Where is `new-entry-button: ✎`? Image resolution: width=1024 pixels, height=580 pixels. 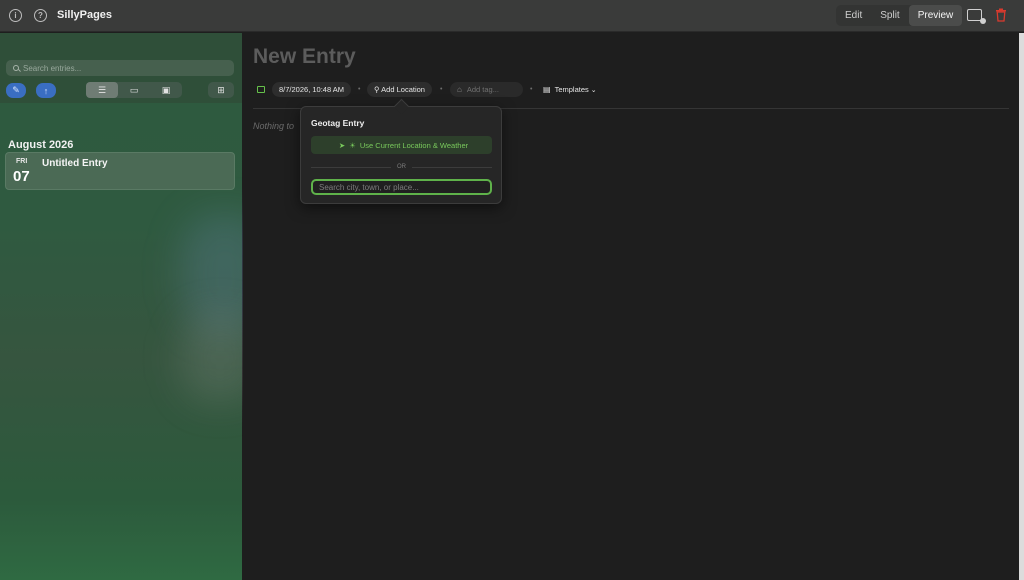
new-entry-button: ✎ is located at coordinates (16, 90).